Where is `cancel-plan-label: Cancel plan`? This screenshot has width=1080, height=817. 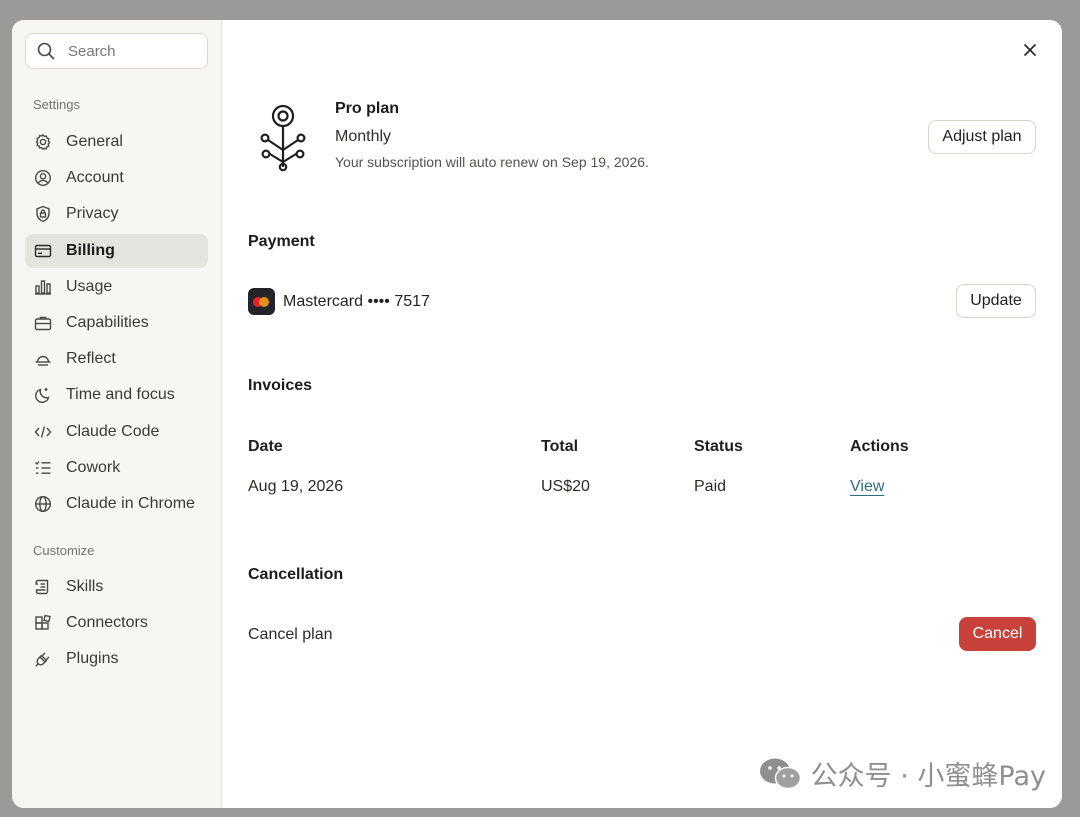
cancel-plan-label: Cancel plan is located at coordinates (290, 634).